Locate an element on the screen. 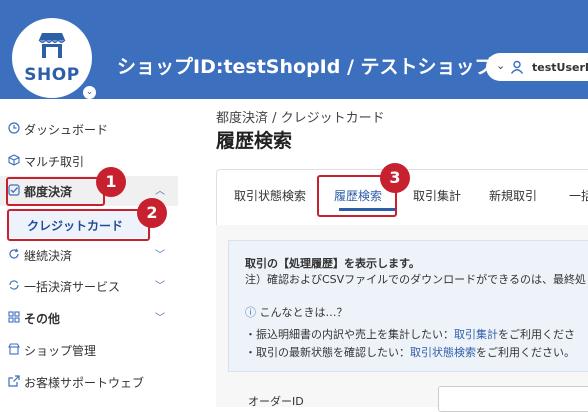  tab-transaction-status-search: 取引状態検索 is located at coordinates (270, 195).